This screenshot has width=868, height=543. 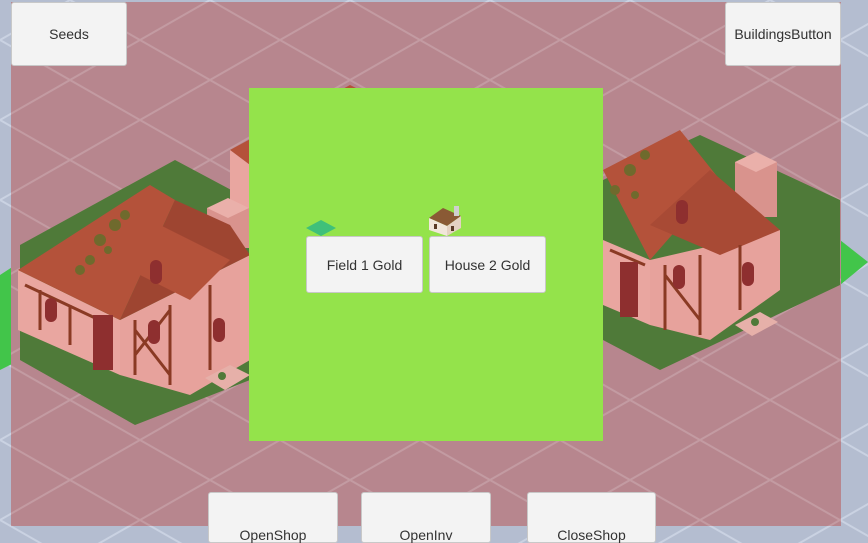 What do you see at coordinates (426, 517) in the screenshot?
I see `open-inv-button: OpenInv` at bounding box center [426, 517].